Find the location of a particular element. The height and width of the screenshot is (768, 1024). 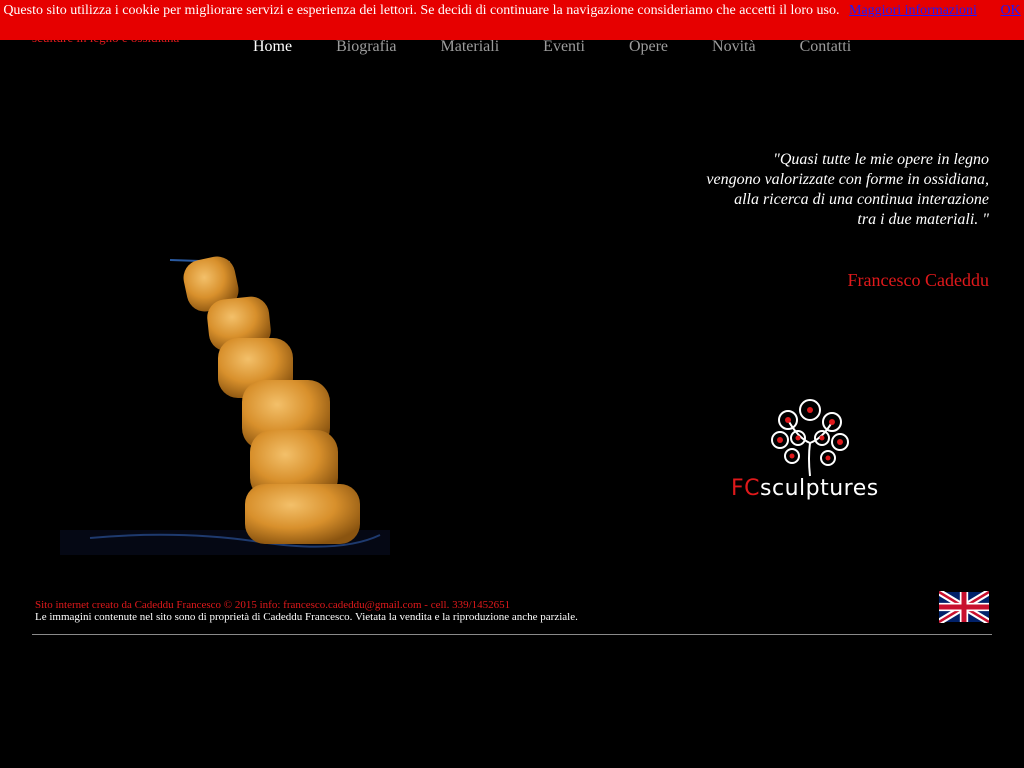

quote-line: "Quasi tutte le mie opere in legno is located at coordinates (881, 159).